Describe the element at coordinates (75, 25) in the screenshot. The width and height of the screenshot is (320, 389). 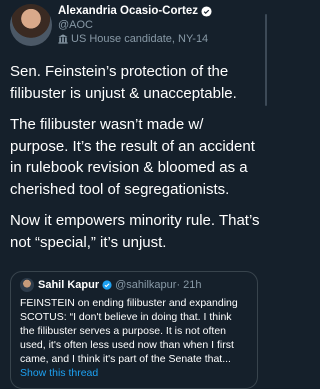
I see `author-handle: @AOC` at that location.